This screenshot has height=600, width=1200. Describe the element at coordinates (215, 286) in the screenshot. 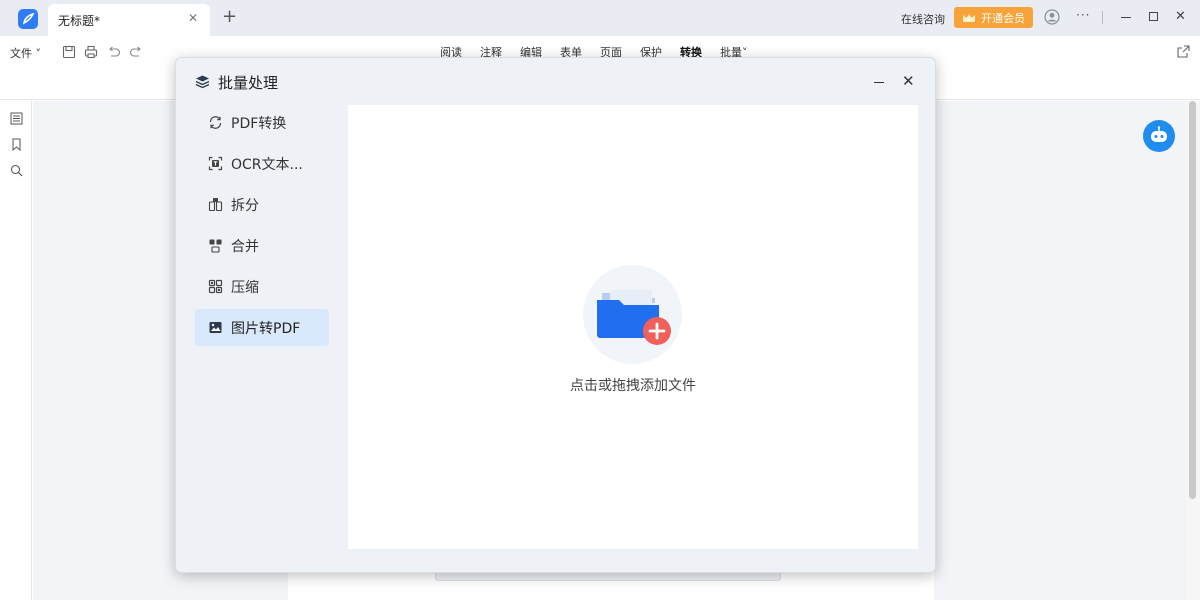

I see `compress-icon` at that location.